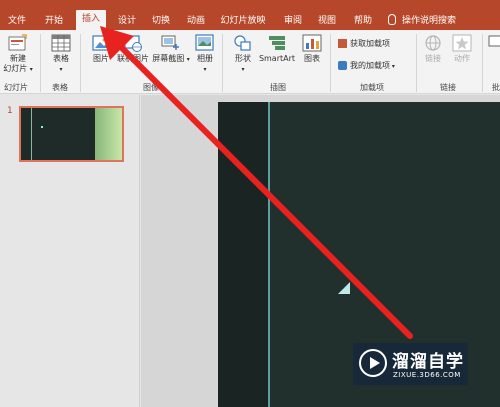  I want to click on shapes-label: 形状, so click(243, 58).